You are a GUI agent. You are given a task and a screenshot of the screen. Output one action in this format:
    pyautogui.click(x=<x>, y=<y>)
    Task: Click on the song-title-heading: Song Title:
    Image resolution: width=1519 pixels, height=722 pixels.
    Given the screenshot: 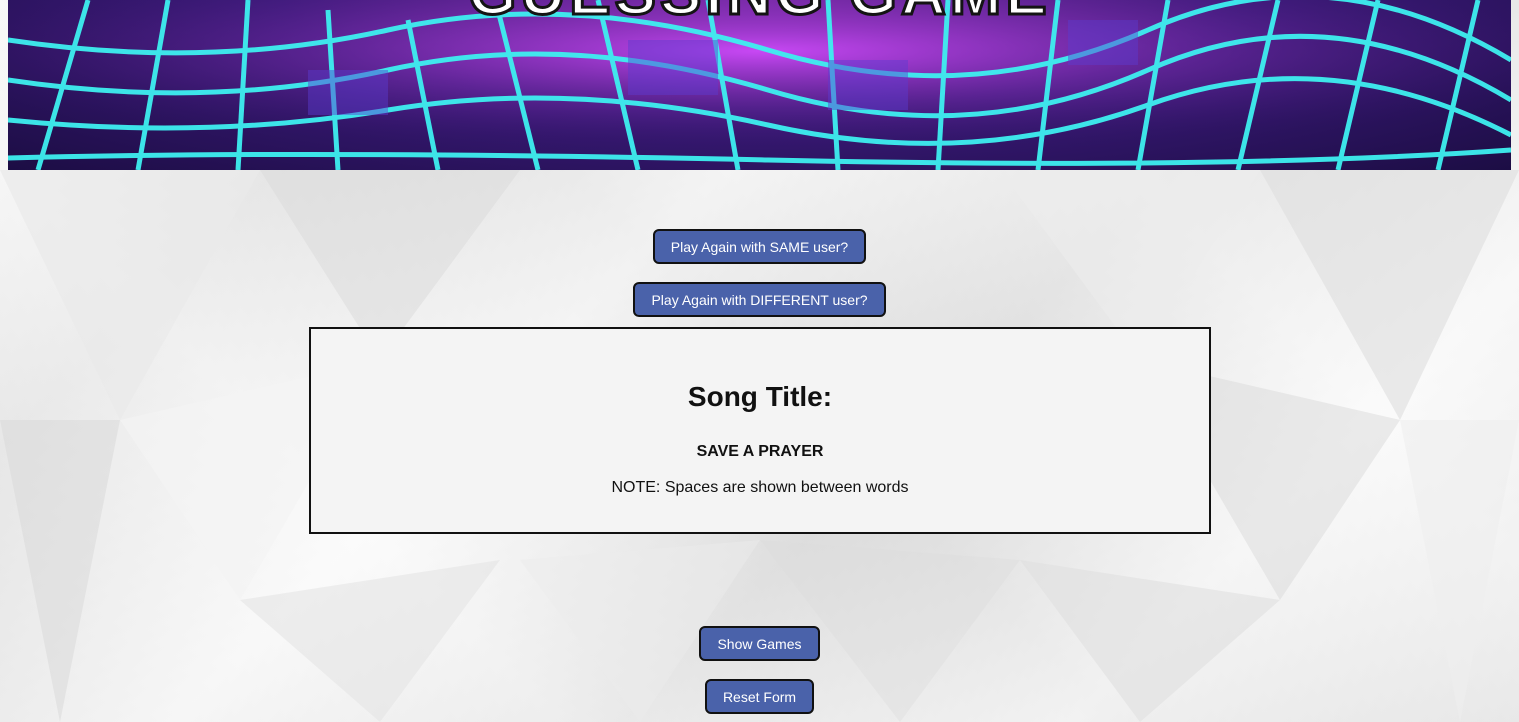 What is the action you would take?
    pyautogui.click(x=760, y=396)
    